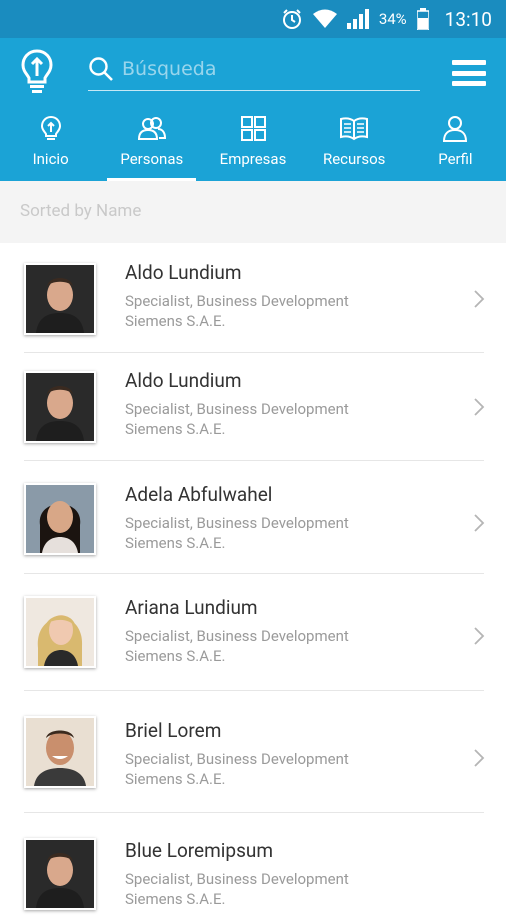  I want to click on tab-perfil: Perfil, so click(455, 142).